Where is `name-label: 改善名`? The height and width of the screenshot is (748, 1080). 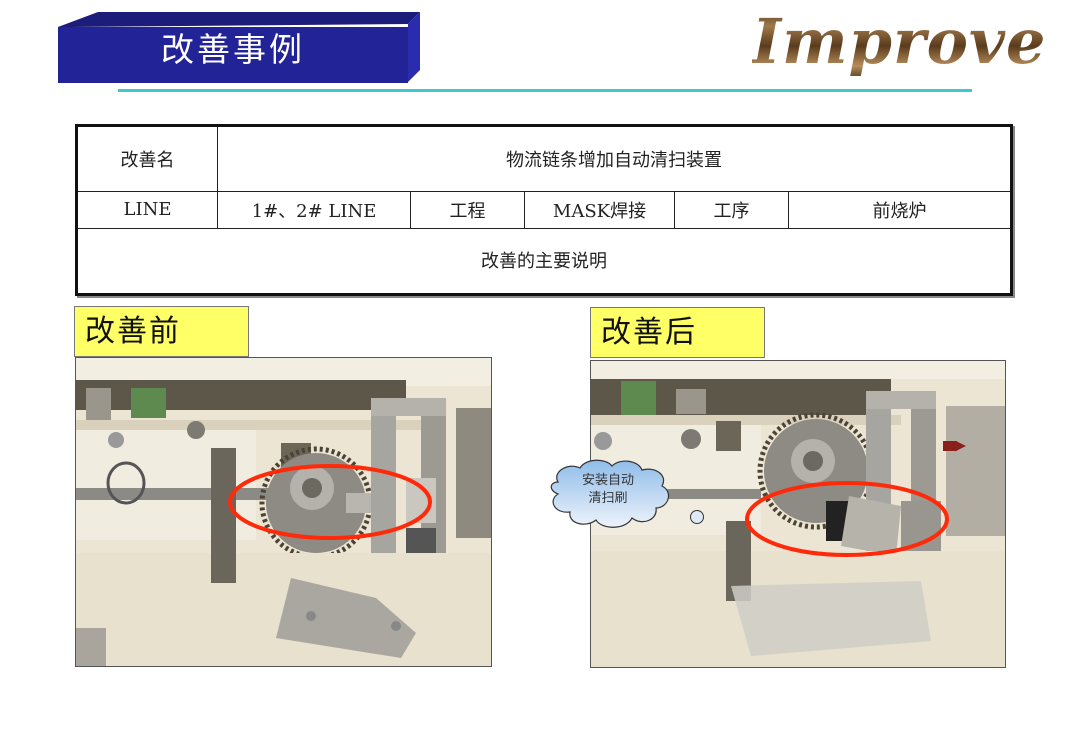 name-label: 改善名 is located at coordinates (147, 158).